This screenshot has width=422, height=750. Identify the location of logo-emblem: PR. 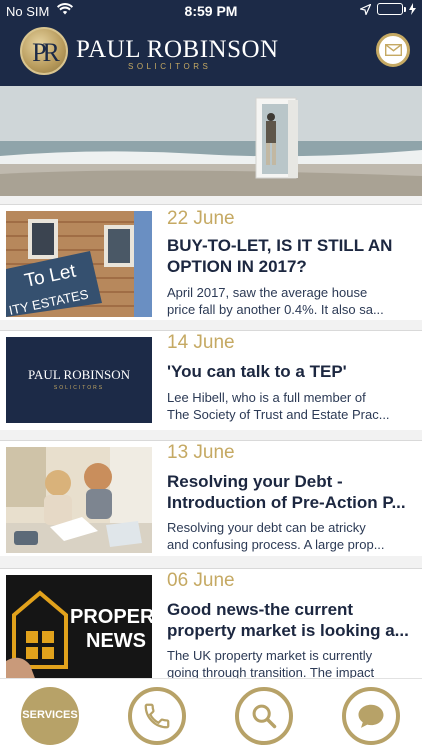
(44, 51).